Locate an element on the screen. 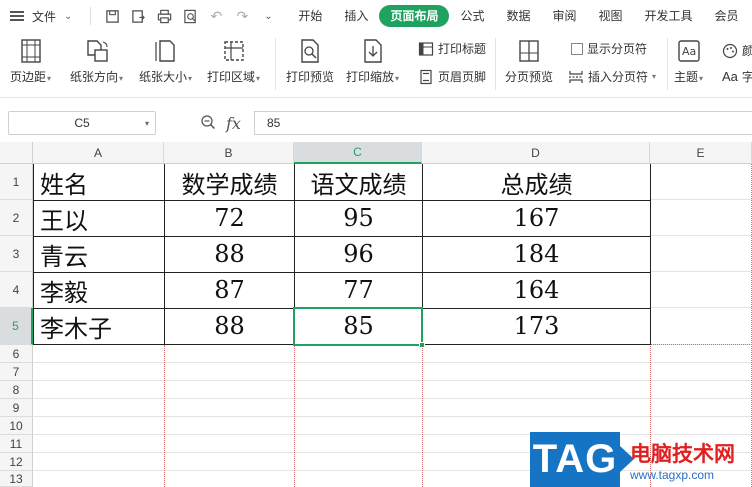  row-header-8: 8 is located at coordinates (16, 390).